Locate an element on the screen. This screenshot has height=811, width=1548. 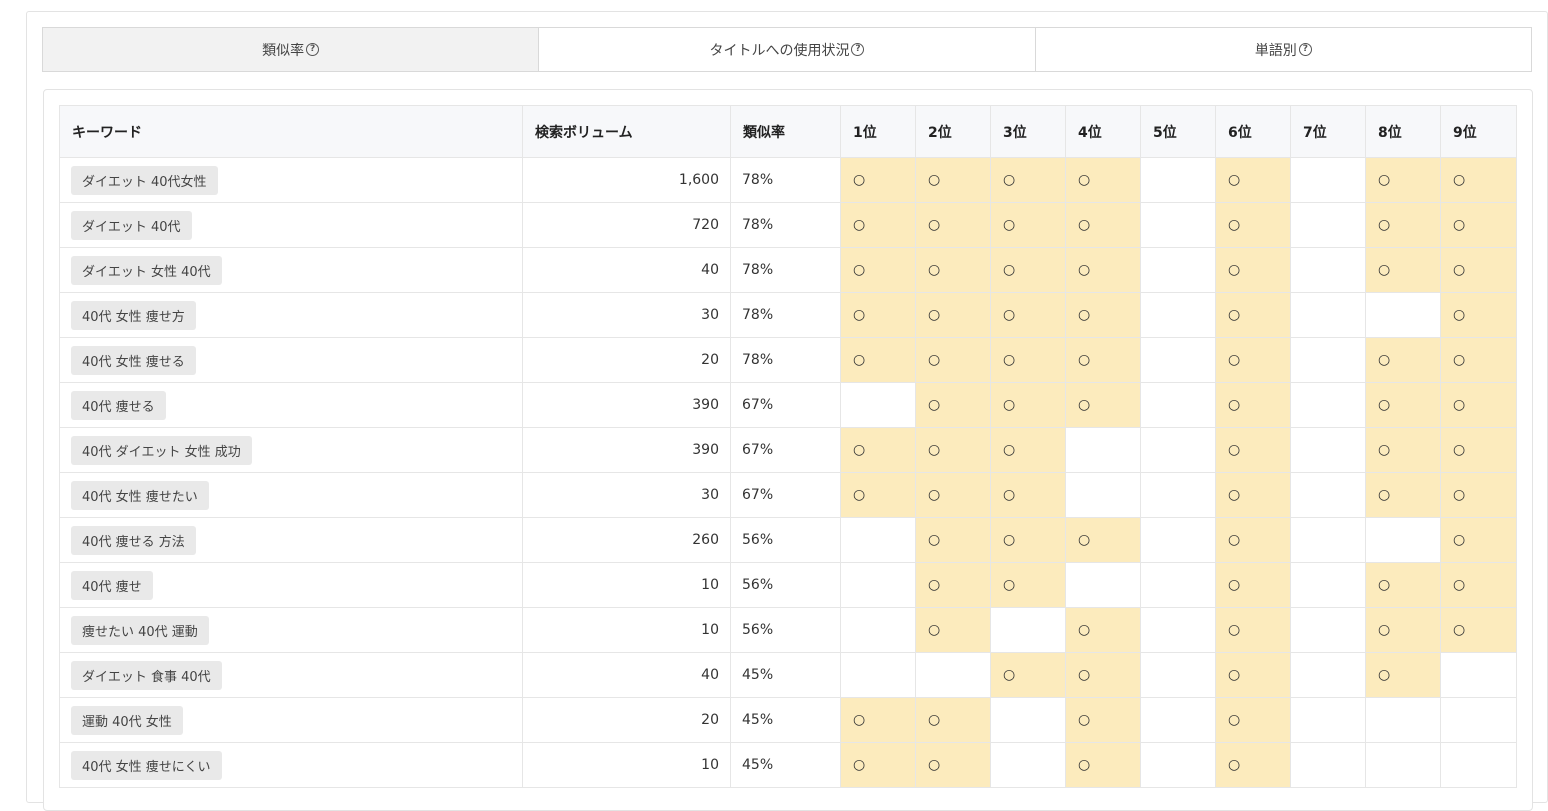
rank-8-cell is located at coordinates (1403, 765).